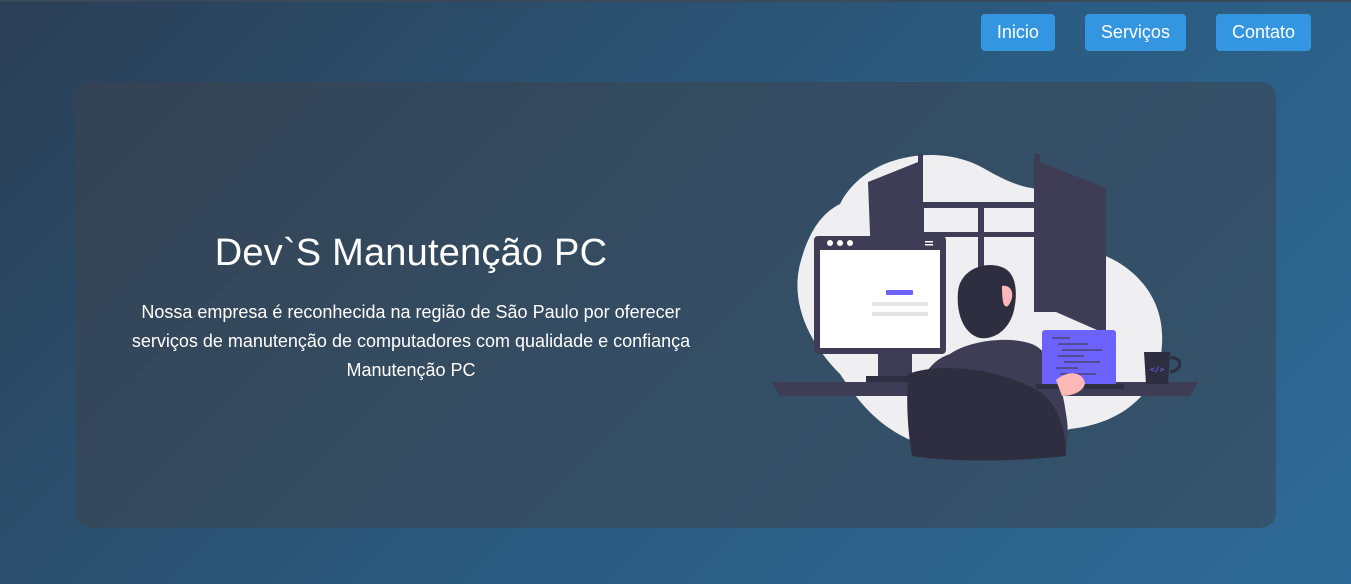  What do you see at coordinates (1135, 32) in the screenshot?
I see `nav-servicos-button: Serviços` at bounding box center [1135, 32].